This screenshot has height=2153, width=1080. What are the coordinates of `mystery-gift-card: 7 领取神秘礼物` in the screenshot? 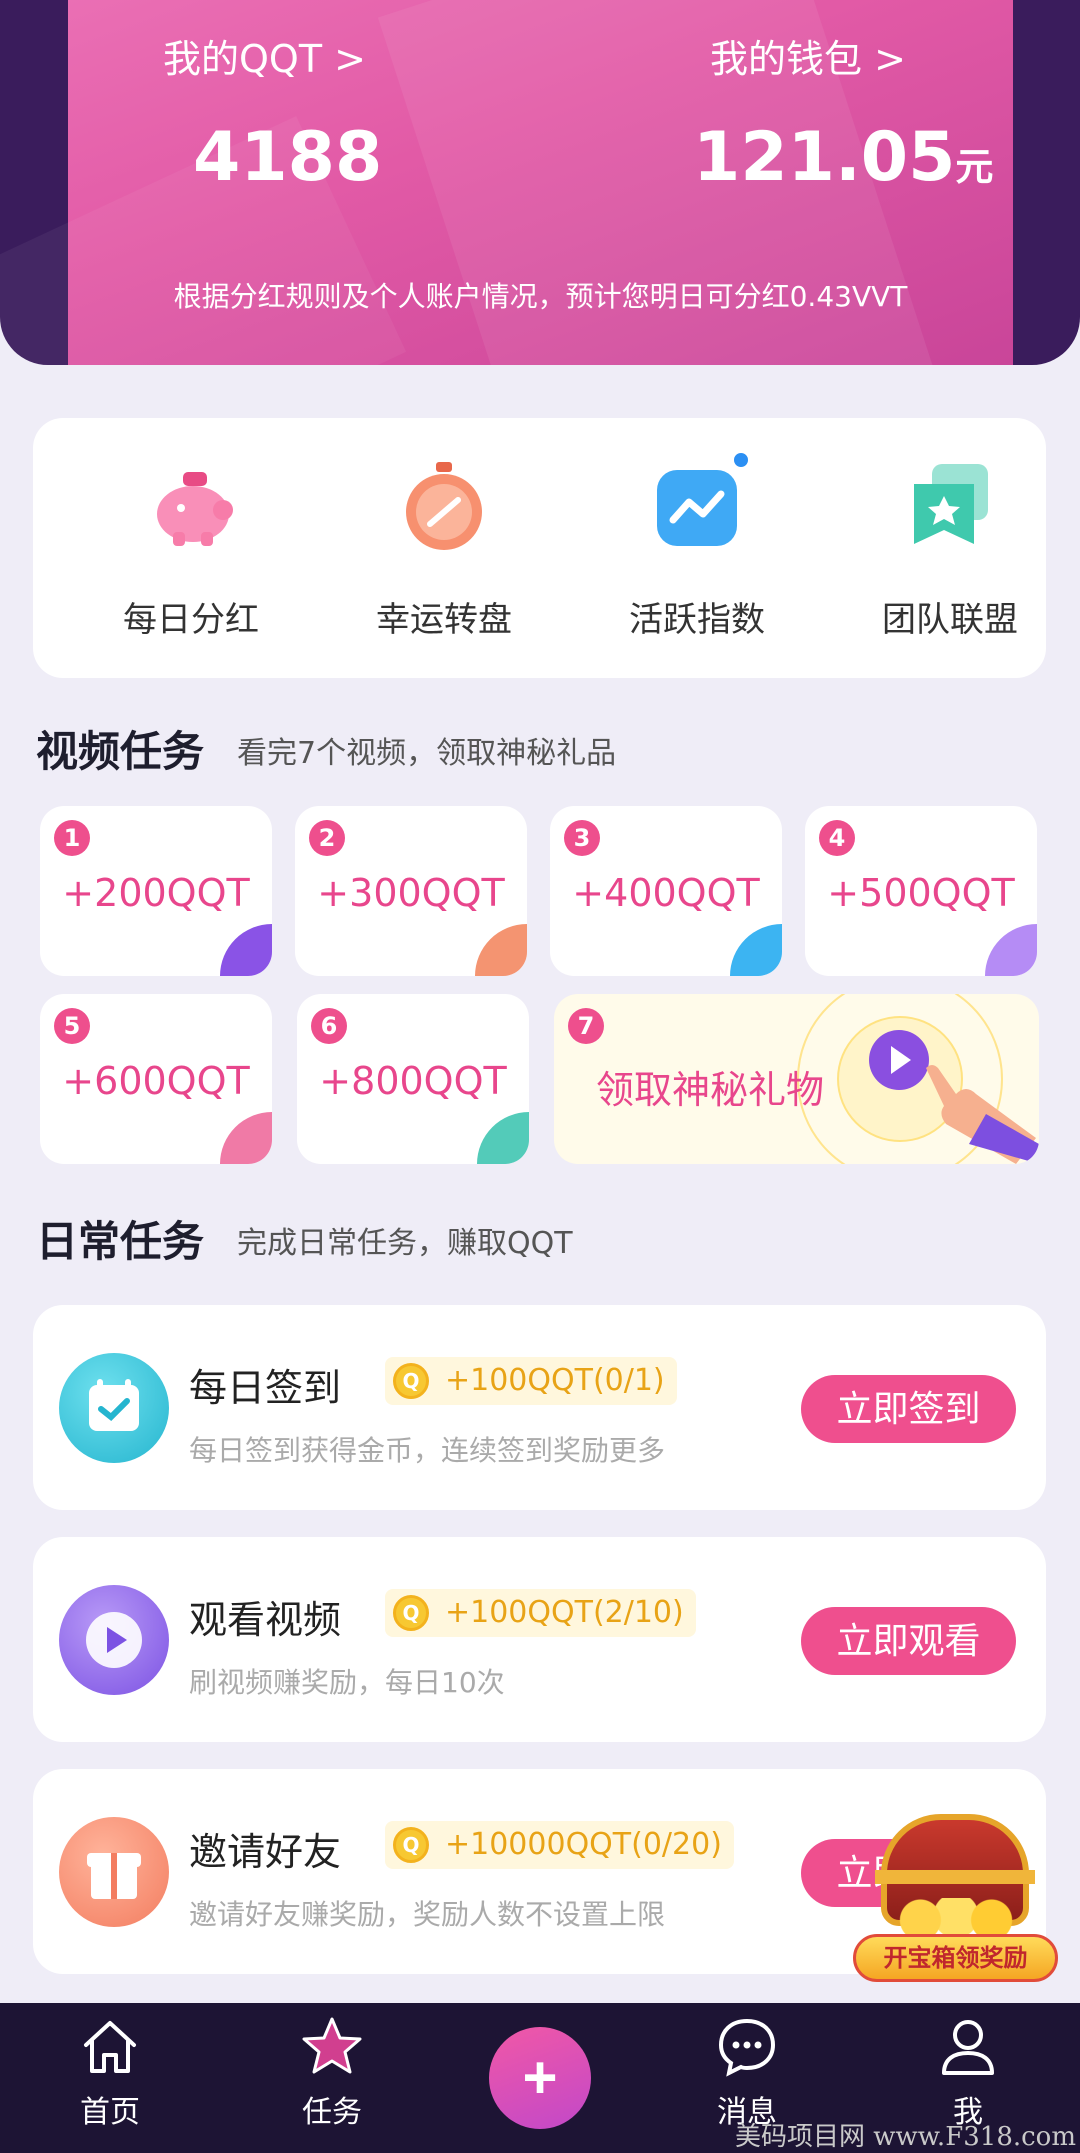 It's located at (796, 1079).